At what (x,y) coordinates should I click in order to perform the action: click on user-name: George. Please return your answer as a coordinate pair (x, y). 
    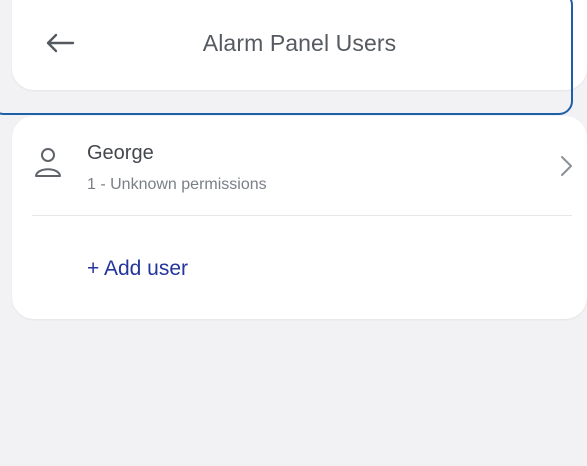
    Looking at the image, I should click on (120, 153).